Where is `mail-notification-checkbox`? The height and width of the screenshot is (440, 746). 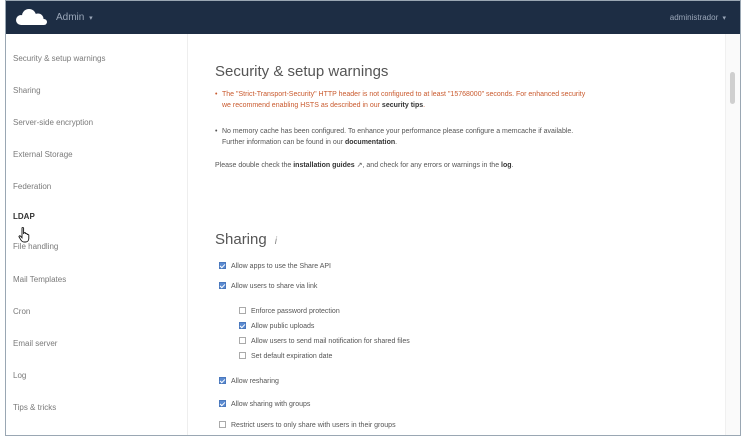
mail-notification-checkbox is located at coordinates (242, 340).